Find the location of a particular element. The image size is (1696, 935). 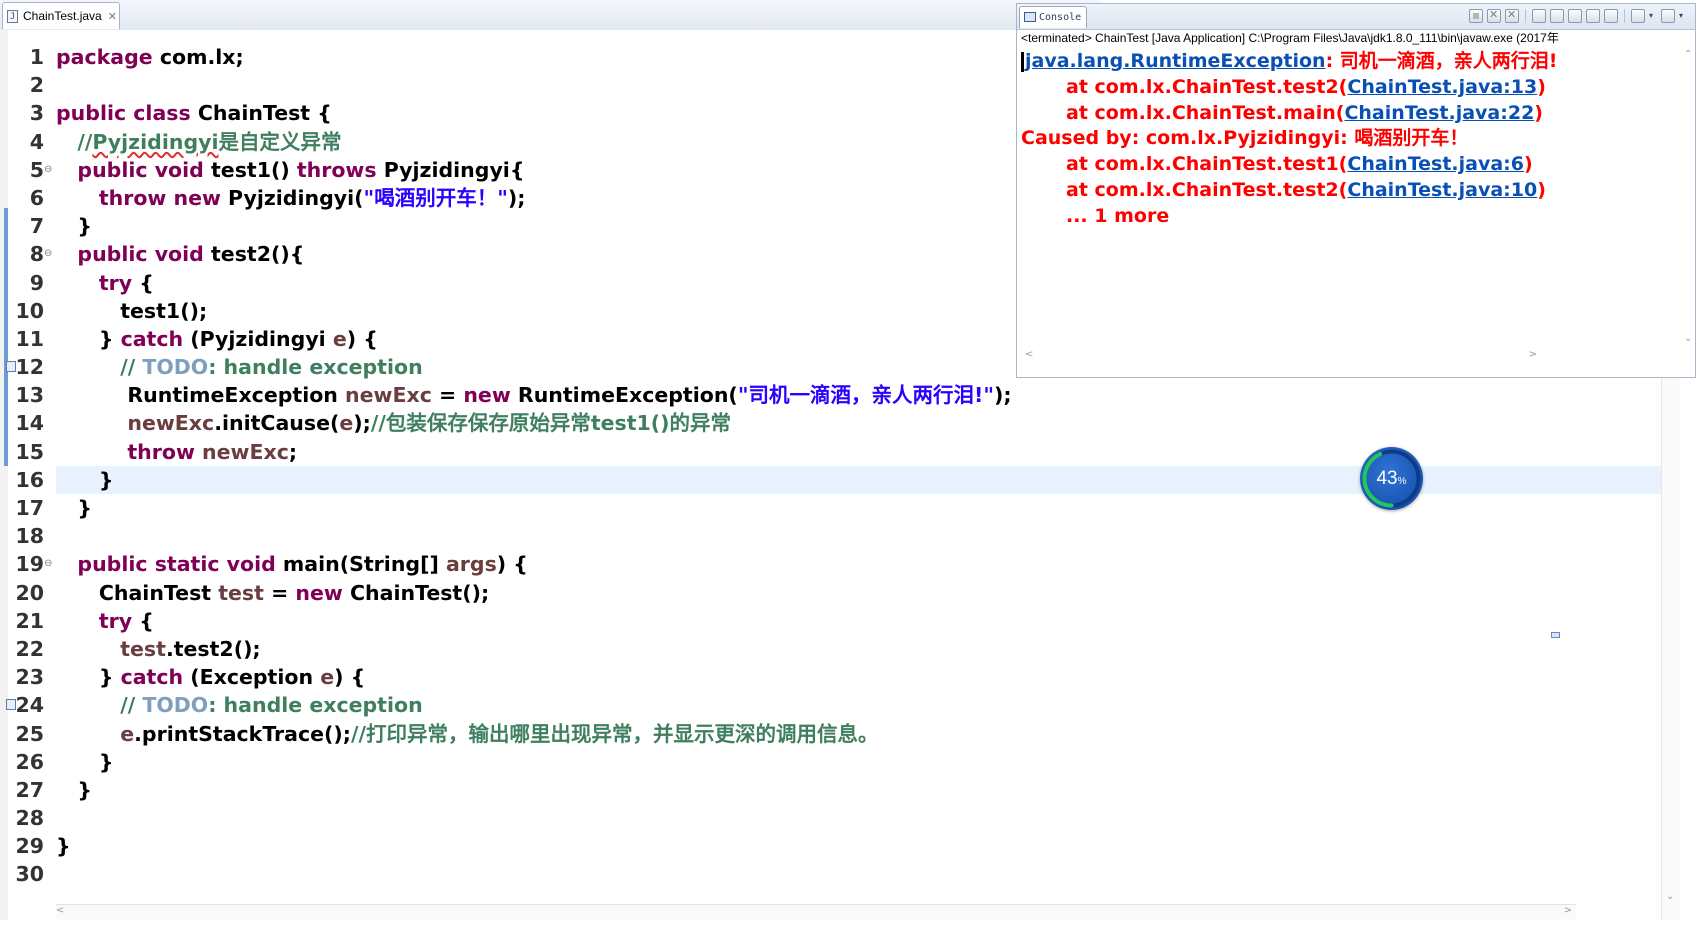

console-text: at com.lx.ChainTest.test1( is located at coordinates (1207, 164).